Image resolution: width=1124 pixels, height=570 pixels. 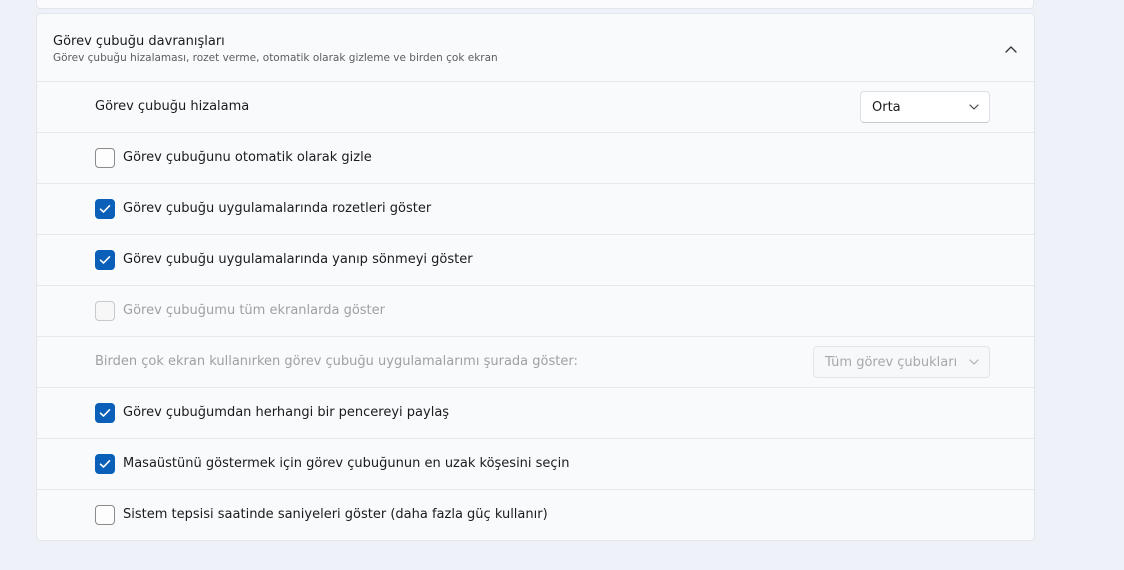 I want to click on far-corner-checkbox, so click(x=105, y=464).